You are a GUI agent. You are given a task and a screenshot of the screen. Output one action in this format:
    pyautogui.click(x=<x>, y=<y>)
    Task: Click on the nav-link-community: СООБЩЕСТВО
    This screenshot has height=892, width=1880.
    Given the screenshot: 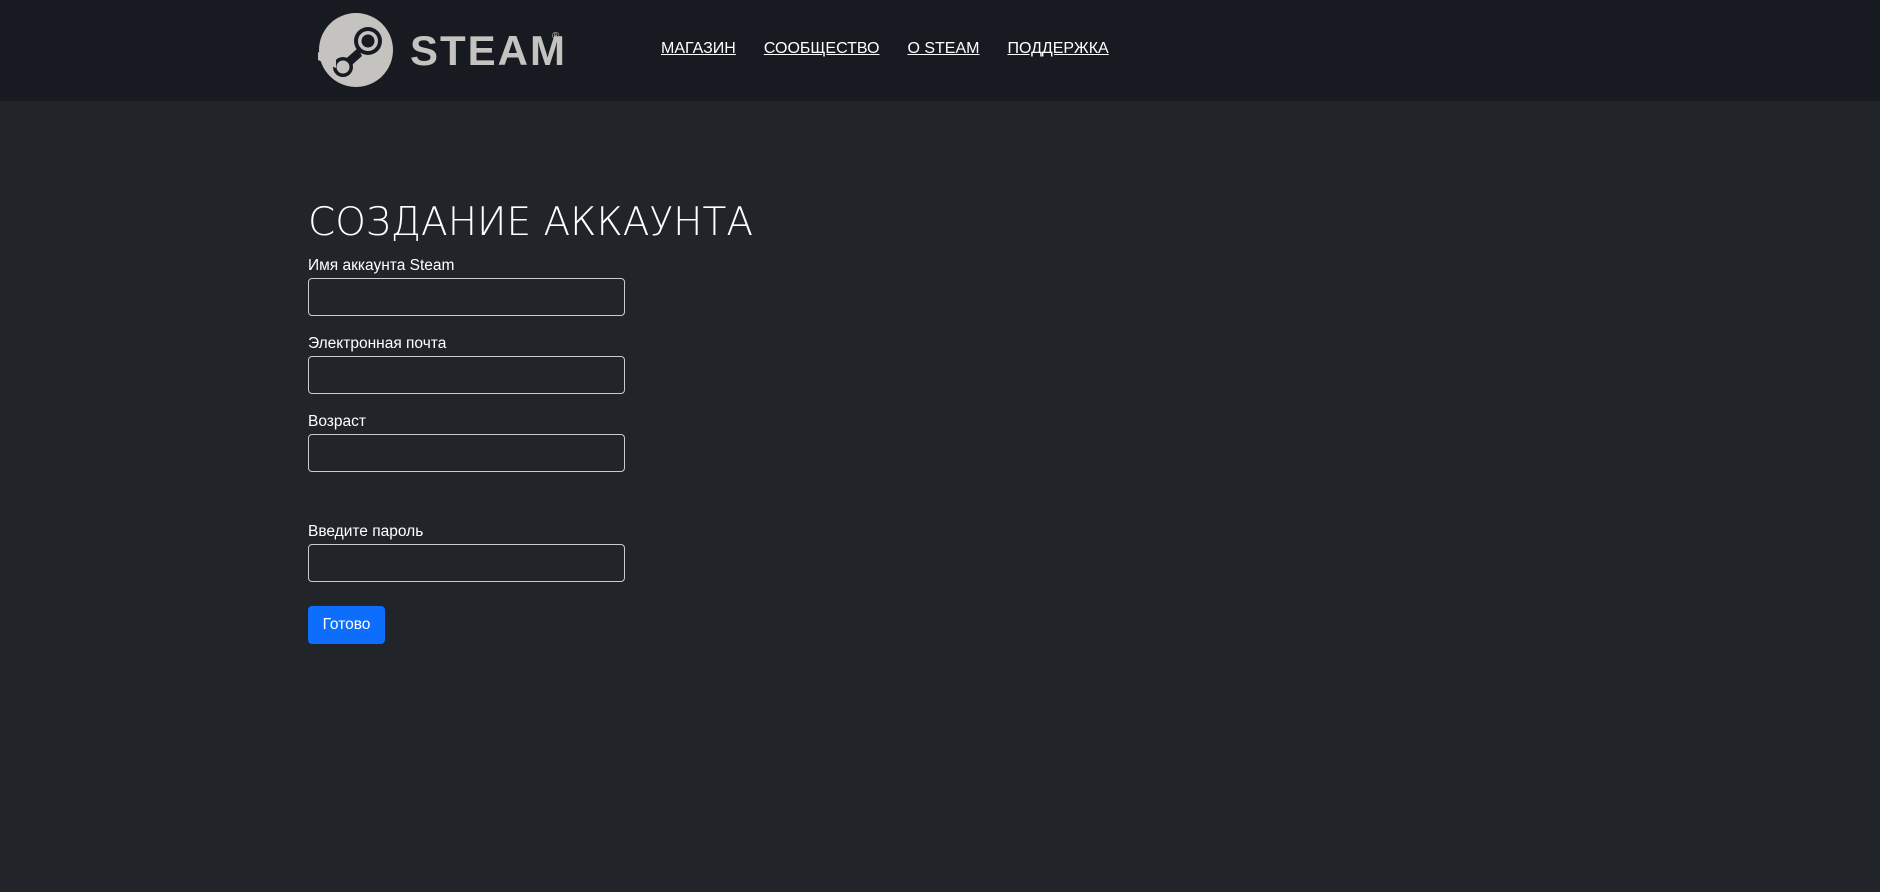 What is the action you would take?
    pyautogui.click(x=822, y=49)
    